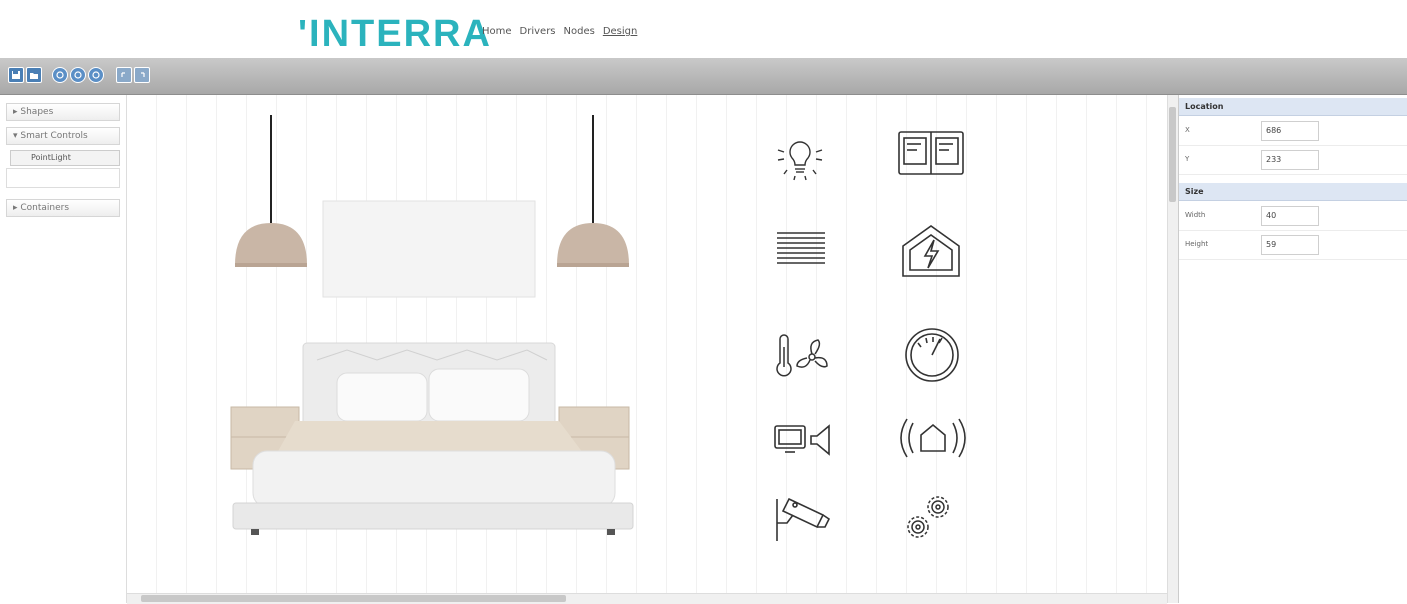 The width and height of the screenshot is (1407, 604). I want to click on nav-nodes-link: Nodes, so click(579, 31).